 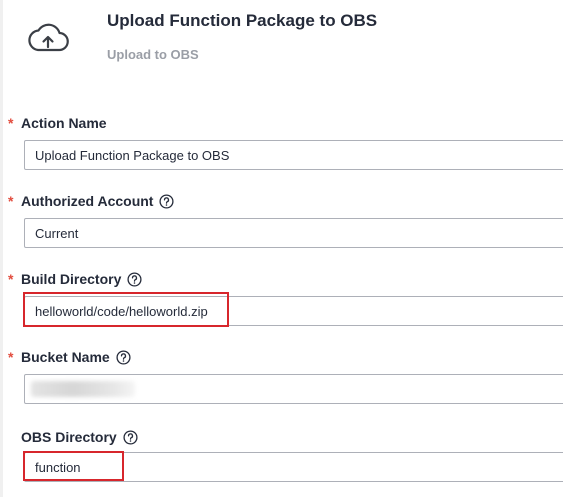 What do you see at coordinates (293, 389) in the screenshot?
I see `bucket-name-input` at bounding box center [293, 389].